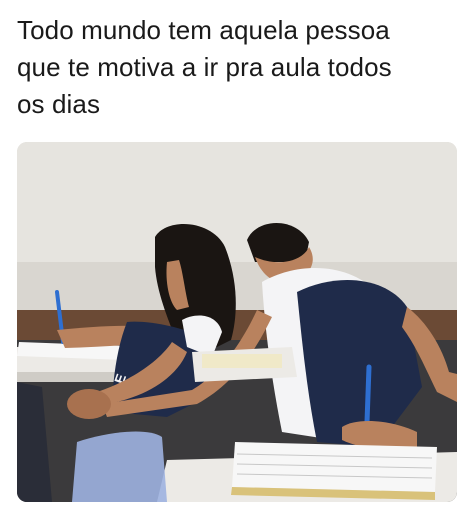  What do you see at coordinates (242, 361) in the screenshot?
I see `middle-notebook` at bounding box center [242, 361].